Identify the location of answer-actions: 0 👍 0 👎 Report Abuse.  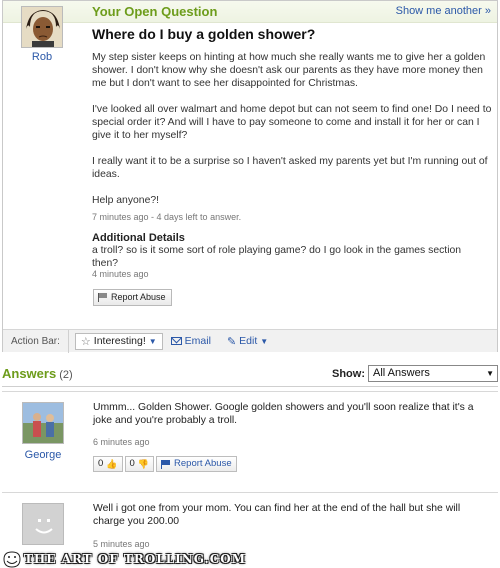
(165, 464).